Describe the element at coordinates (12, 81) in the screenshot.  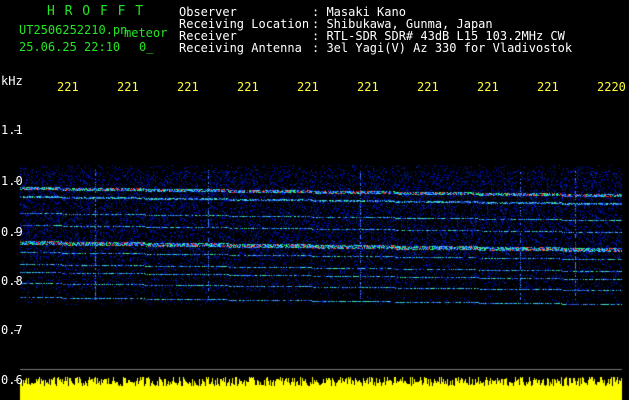
I see `unit-label: kHz` at that location.